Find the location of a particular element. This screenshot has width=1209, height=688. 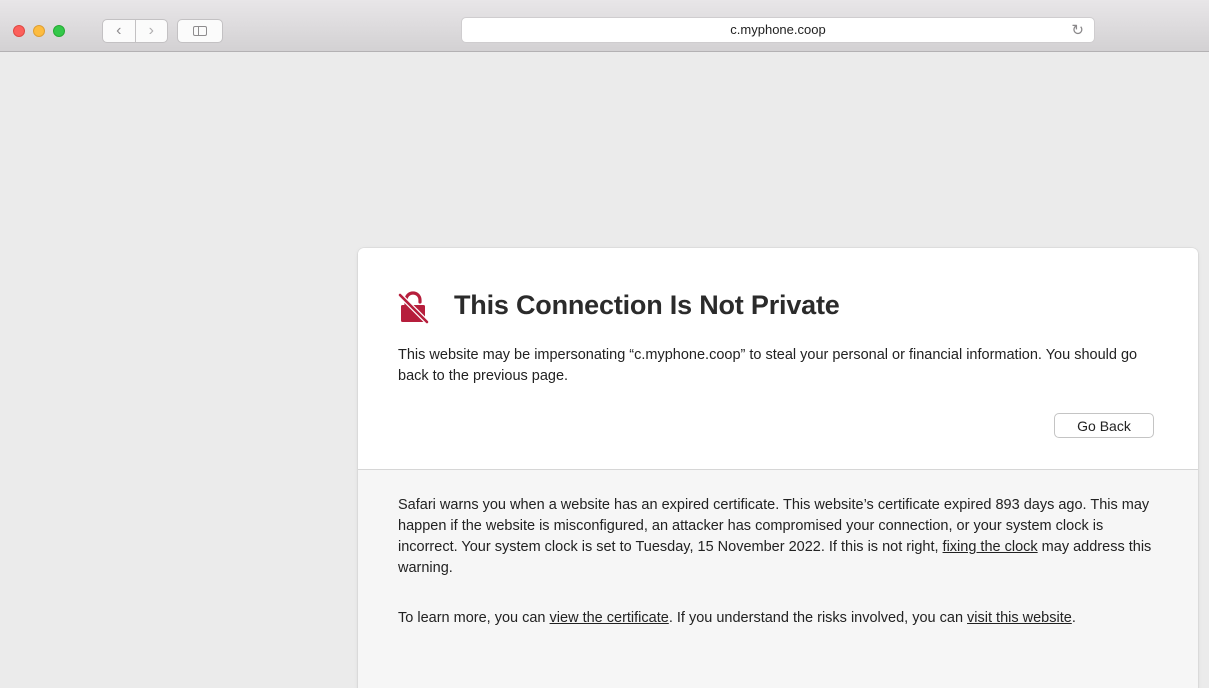

sidebar-toggle-button is located at coordinates (200, 31).